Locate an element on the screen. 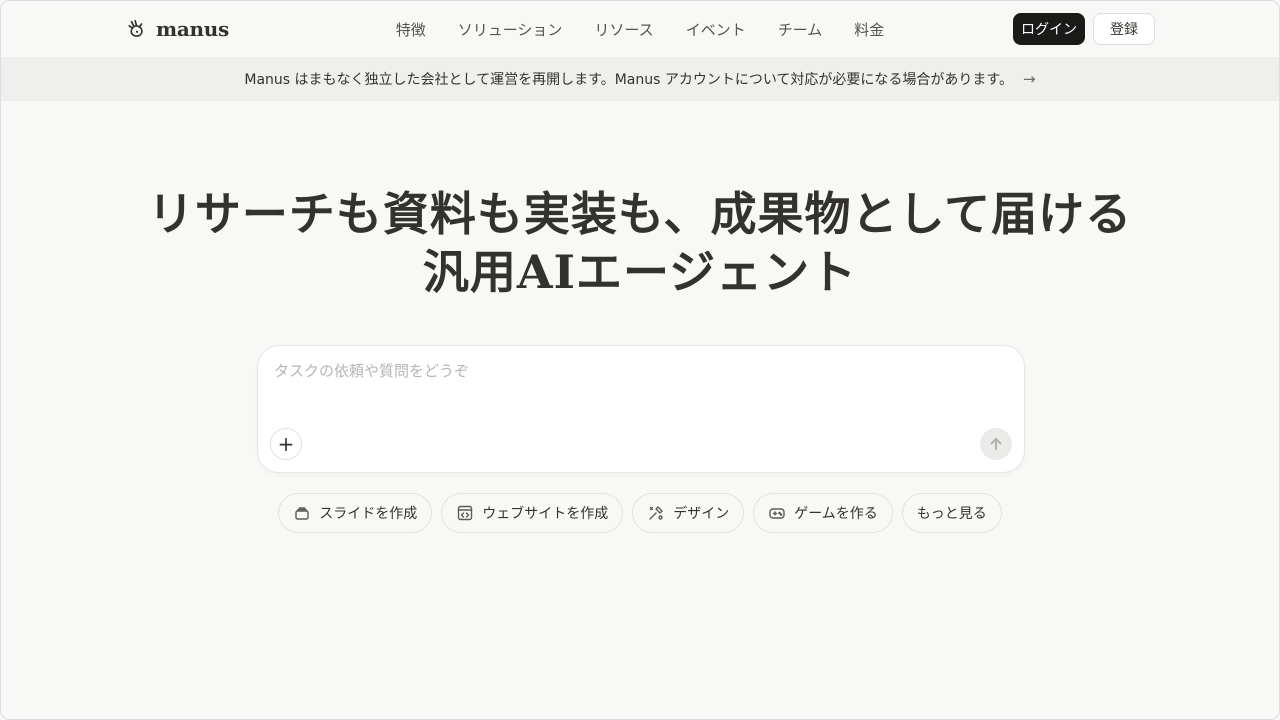 Image resolution: width=1280 pixels, height=720 pixels. task-composer: + is located at coordinates (641, 409).